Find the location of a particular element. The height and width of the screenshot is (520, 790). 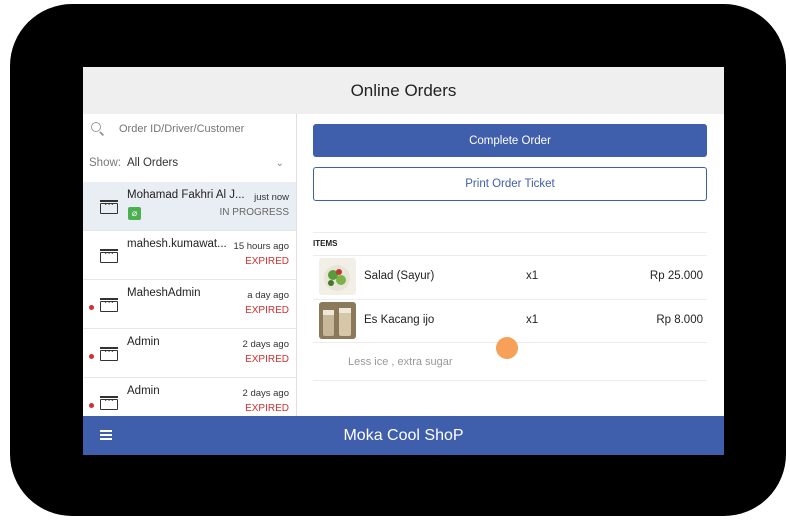

search-icon is located at coordinates (98, 129).